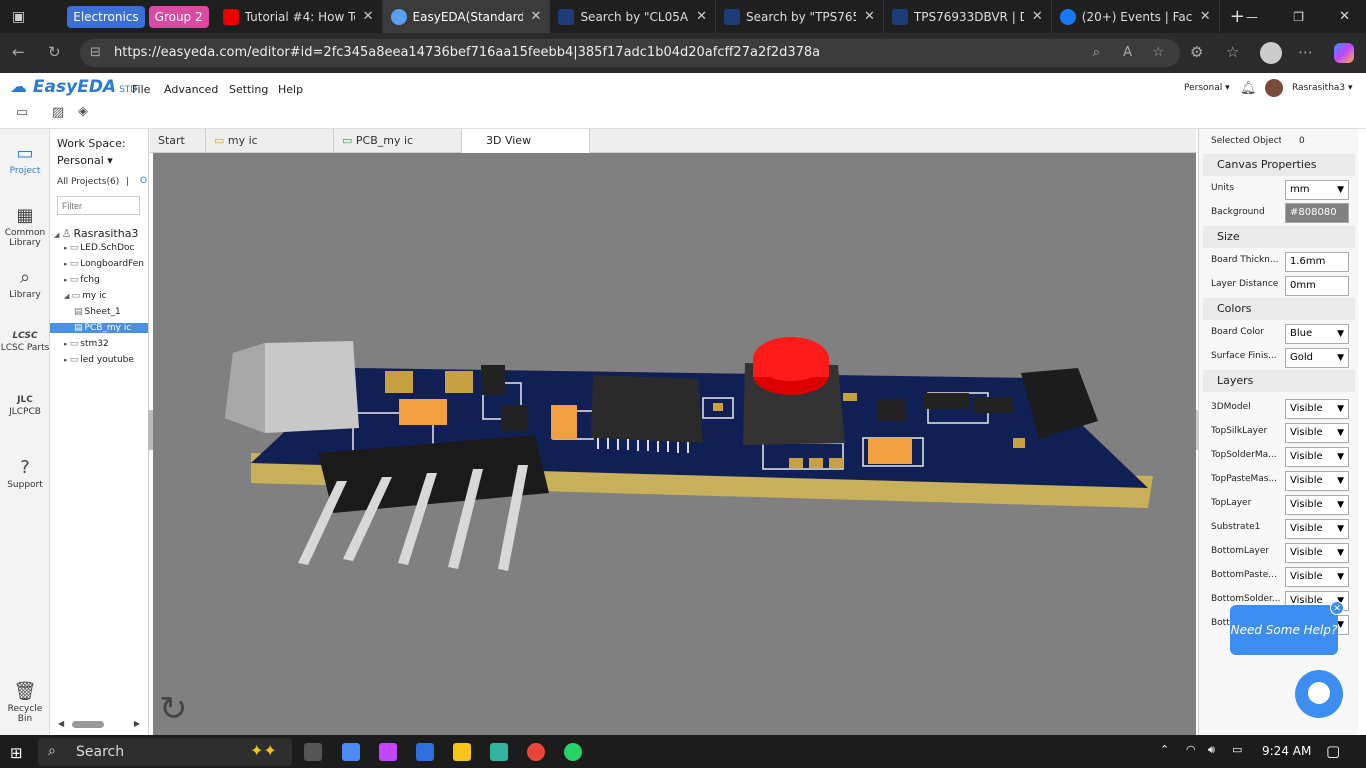  I want to click on tree-item: ▸ ▭ fchg, so click(82, 280).